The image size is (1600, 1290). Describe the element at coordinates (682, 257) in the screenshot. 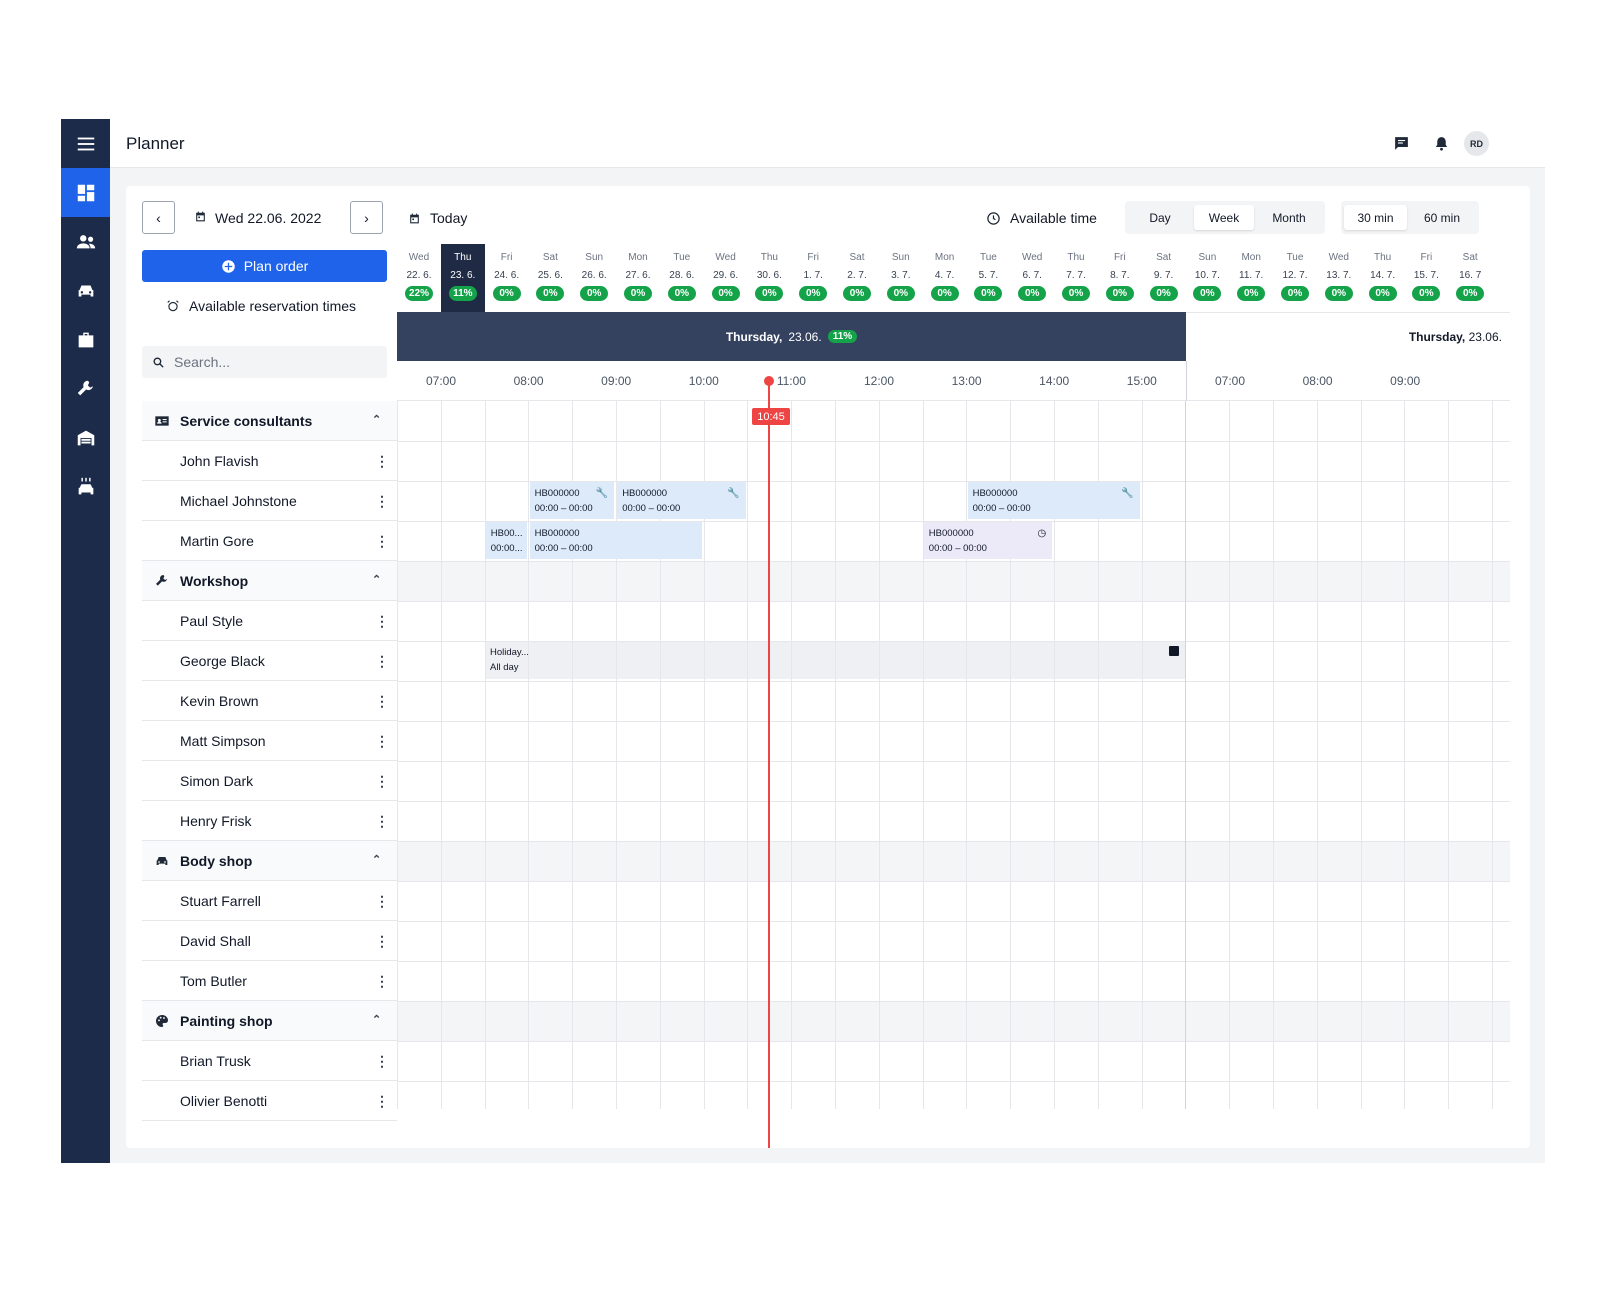

I see `day-name: Tue` at that location.